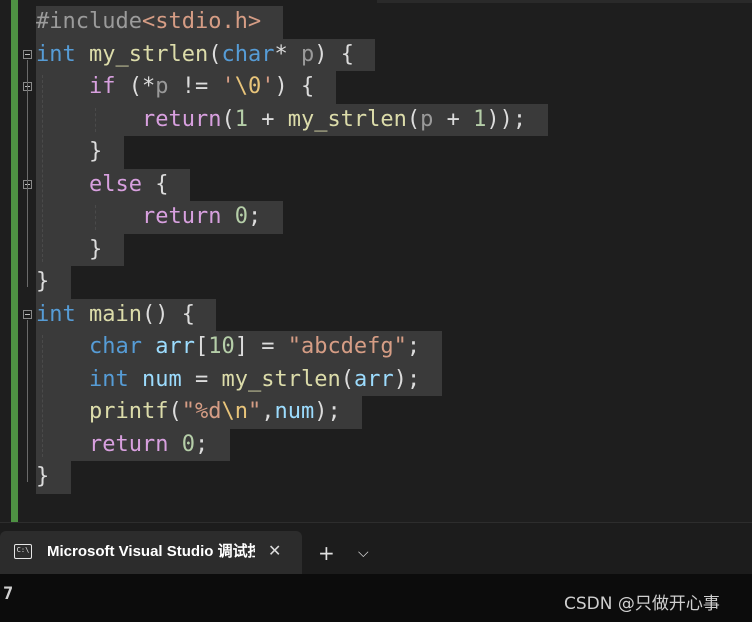  I want to click on code-line: int main() {, so click(115, 314).